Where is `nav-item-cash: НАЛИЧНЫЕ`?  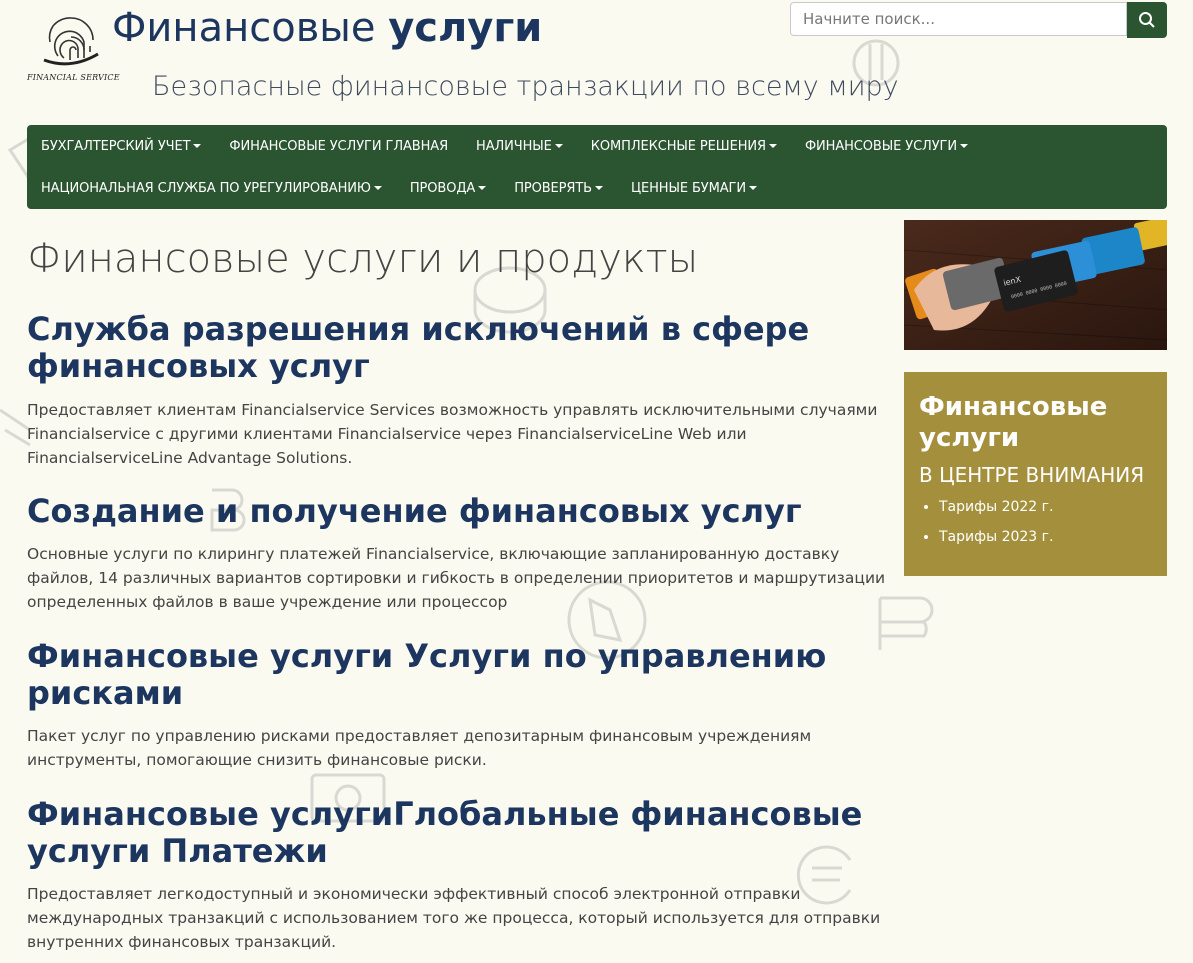
nav-item-cash: НАЛИЧНЫЕ is located at coordinates (519, 146).